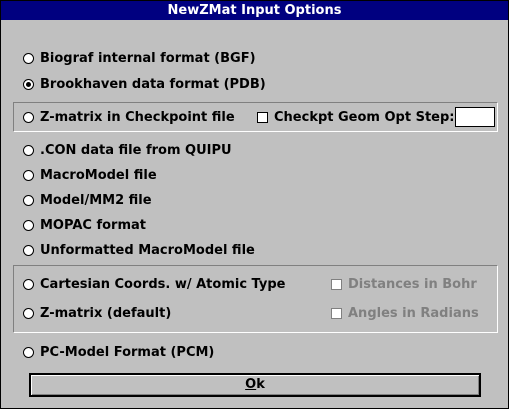  I want to click on angles-in-radians-checkbox: Angles in Radians, so click(405, 313).